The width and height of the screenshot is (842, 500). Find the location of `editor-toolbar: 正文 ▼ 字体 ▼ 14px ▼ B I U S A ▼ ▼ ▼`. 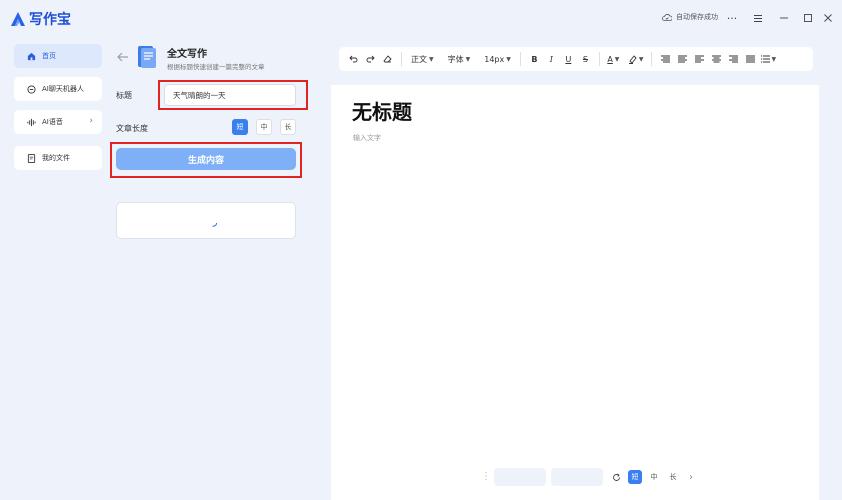

editor-toolbar: 正文 ▼ 字体 ▼ 14px ▼ B I U S A ▼ ▼ ▼ is located at coordinates (576, 59).